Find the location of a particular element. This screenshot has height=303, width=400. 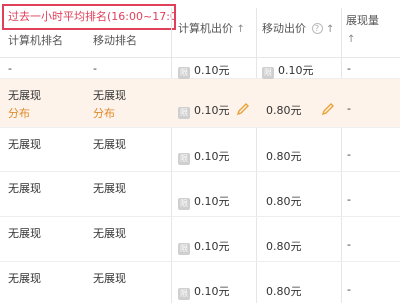

header-impressions-sort: ↑ is located at coordinates (351, 38).